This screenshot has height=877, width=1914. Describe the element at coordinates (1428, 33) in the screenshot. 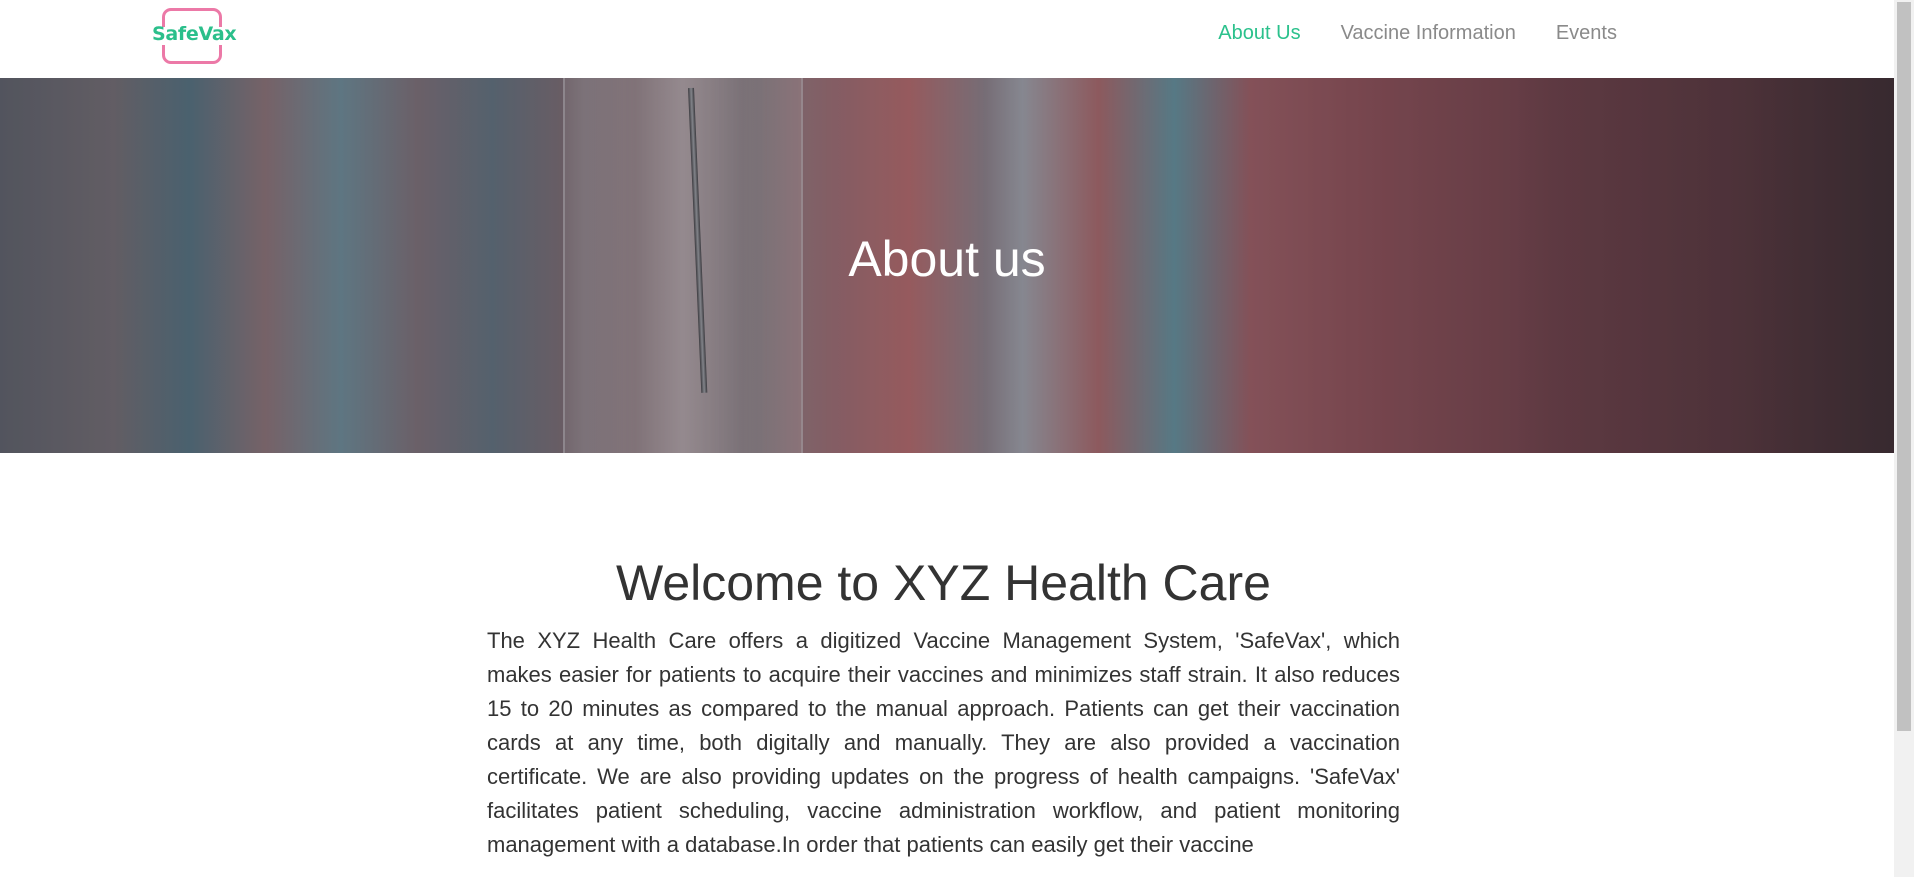

I see `nav-link-vaccine-information: Vaccine Information` at that location.